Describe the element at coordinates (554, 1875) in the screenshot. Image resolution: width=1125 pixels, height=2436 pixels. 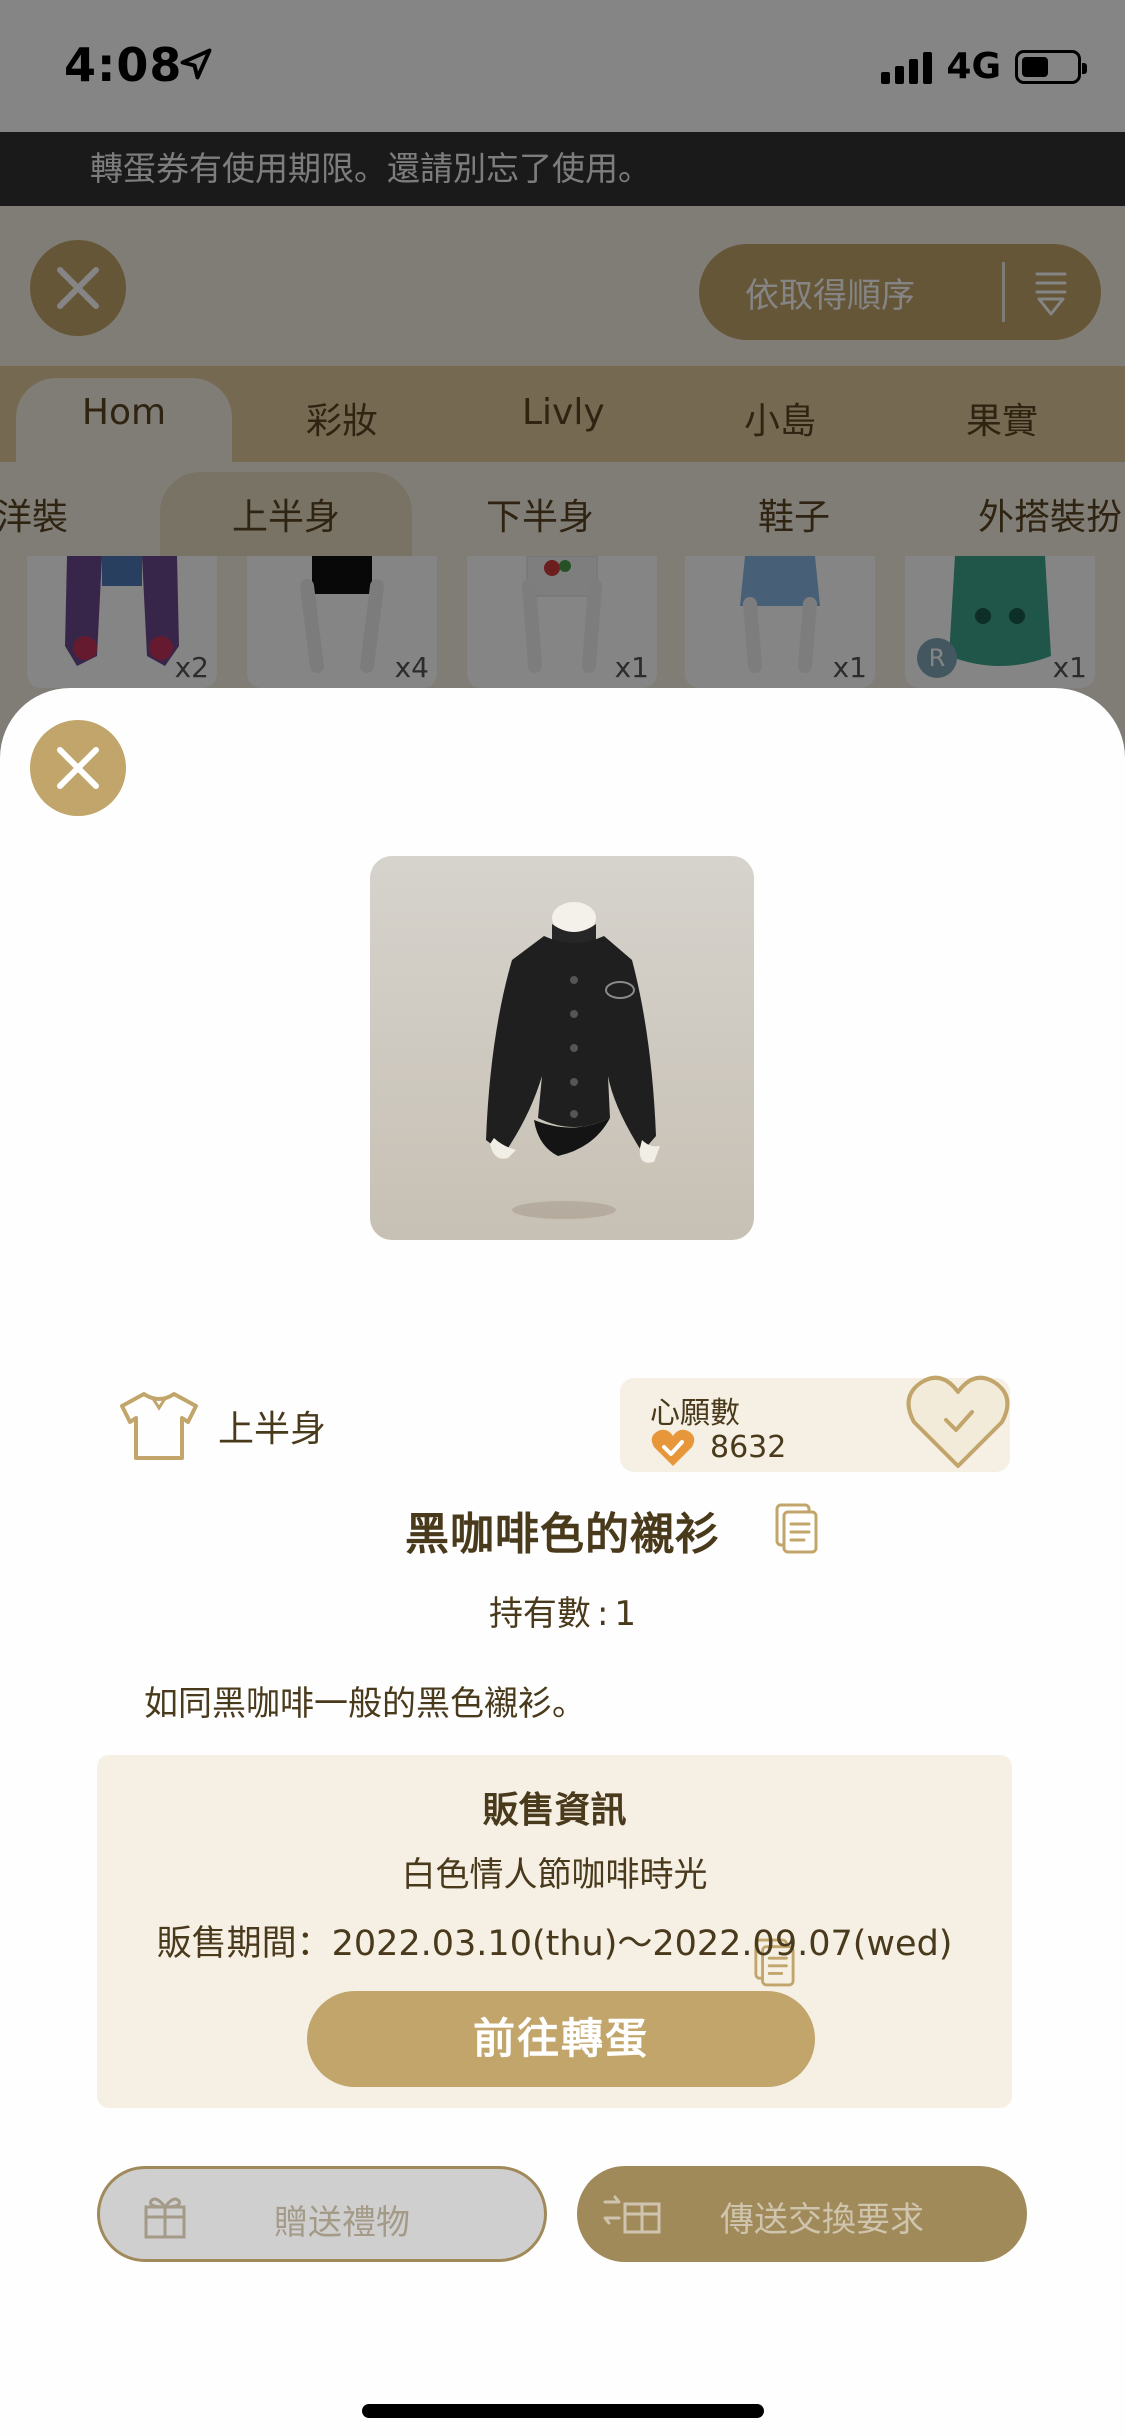
I see `sale-event-name: 白色情人節咖啡時光` at that location.